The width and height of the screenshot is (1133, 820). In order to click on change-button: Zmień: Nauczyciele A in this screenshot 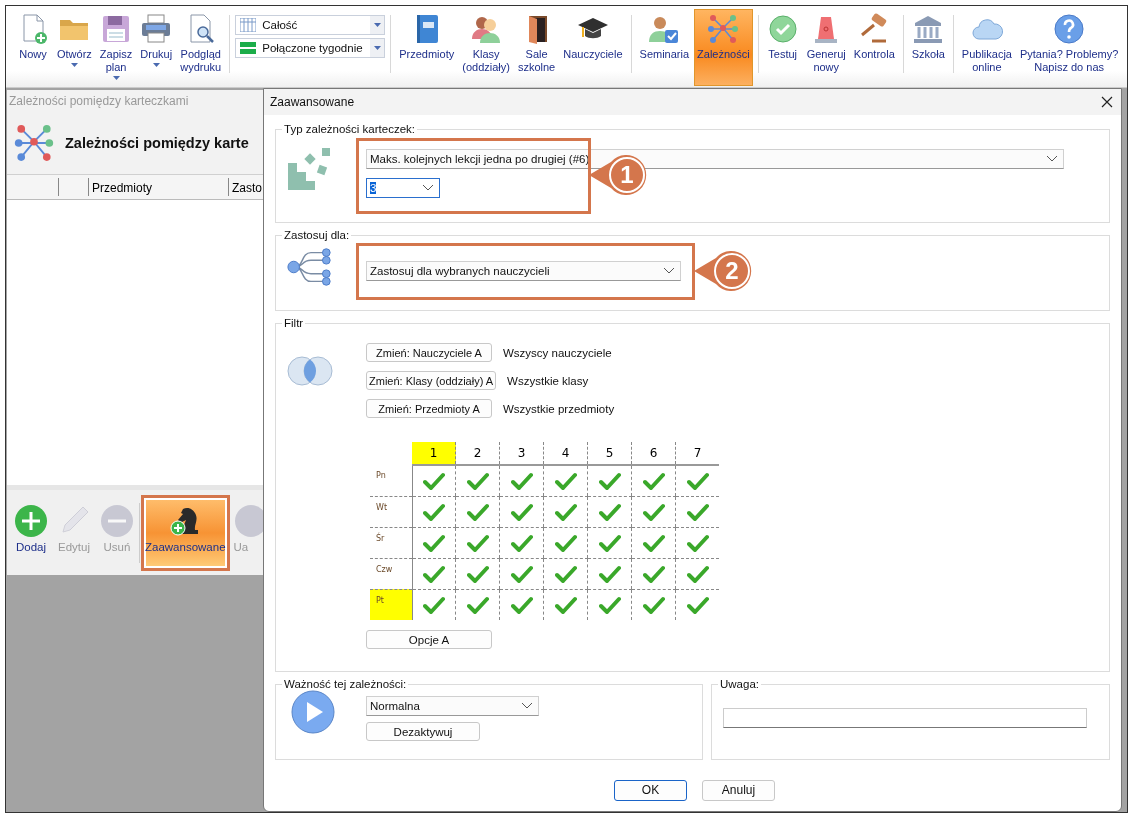, I will do `click(429, 352)`.